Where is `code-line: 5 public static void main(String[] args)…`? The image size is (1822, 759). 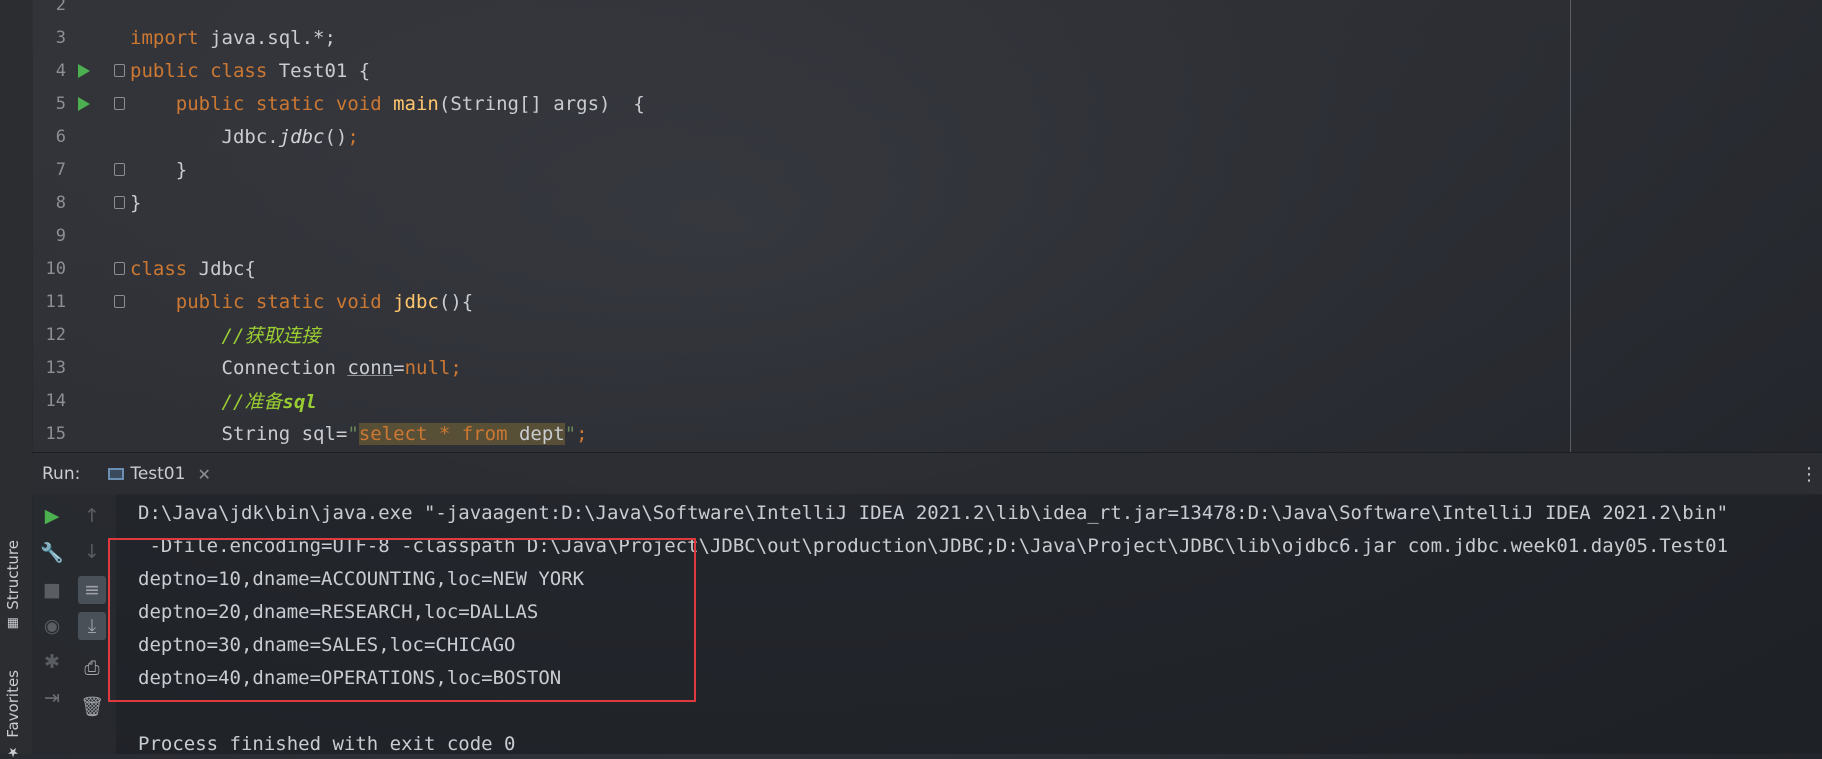
code-line: 5 public static void main(String[] args)… is located at coordinates (927, 103).